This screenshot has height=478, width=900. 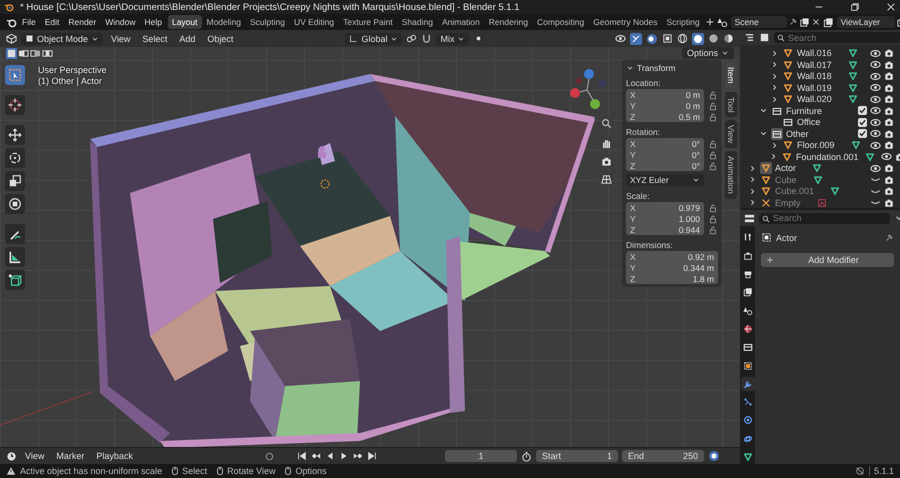 I want to click on snap-dropdown: Mix, so click(x=453, y=38).